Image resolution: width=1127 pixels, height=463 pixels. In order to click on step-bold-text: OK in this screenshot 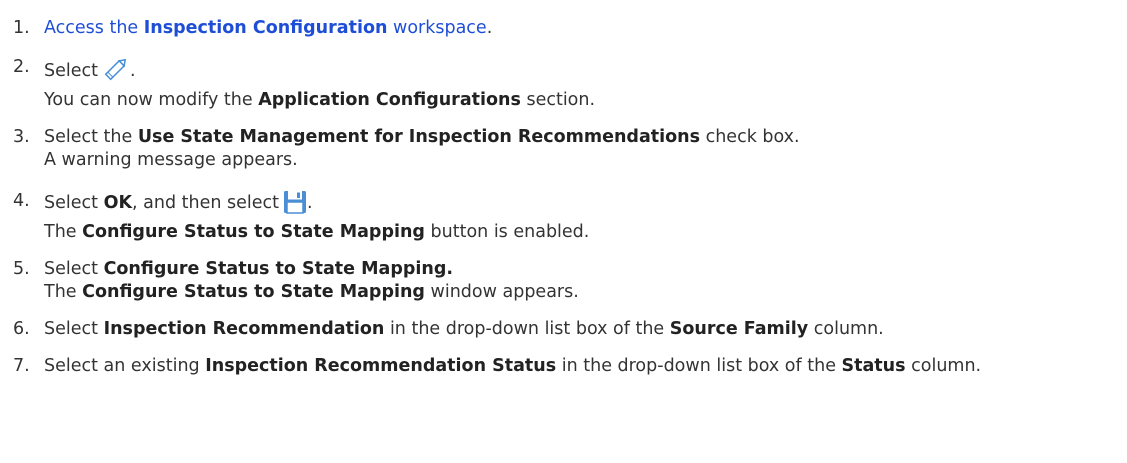, I will do `click(117, 203)`.